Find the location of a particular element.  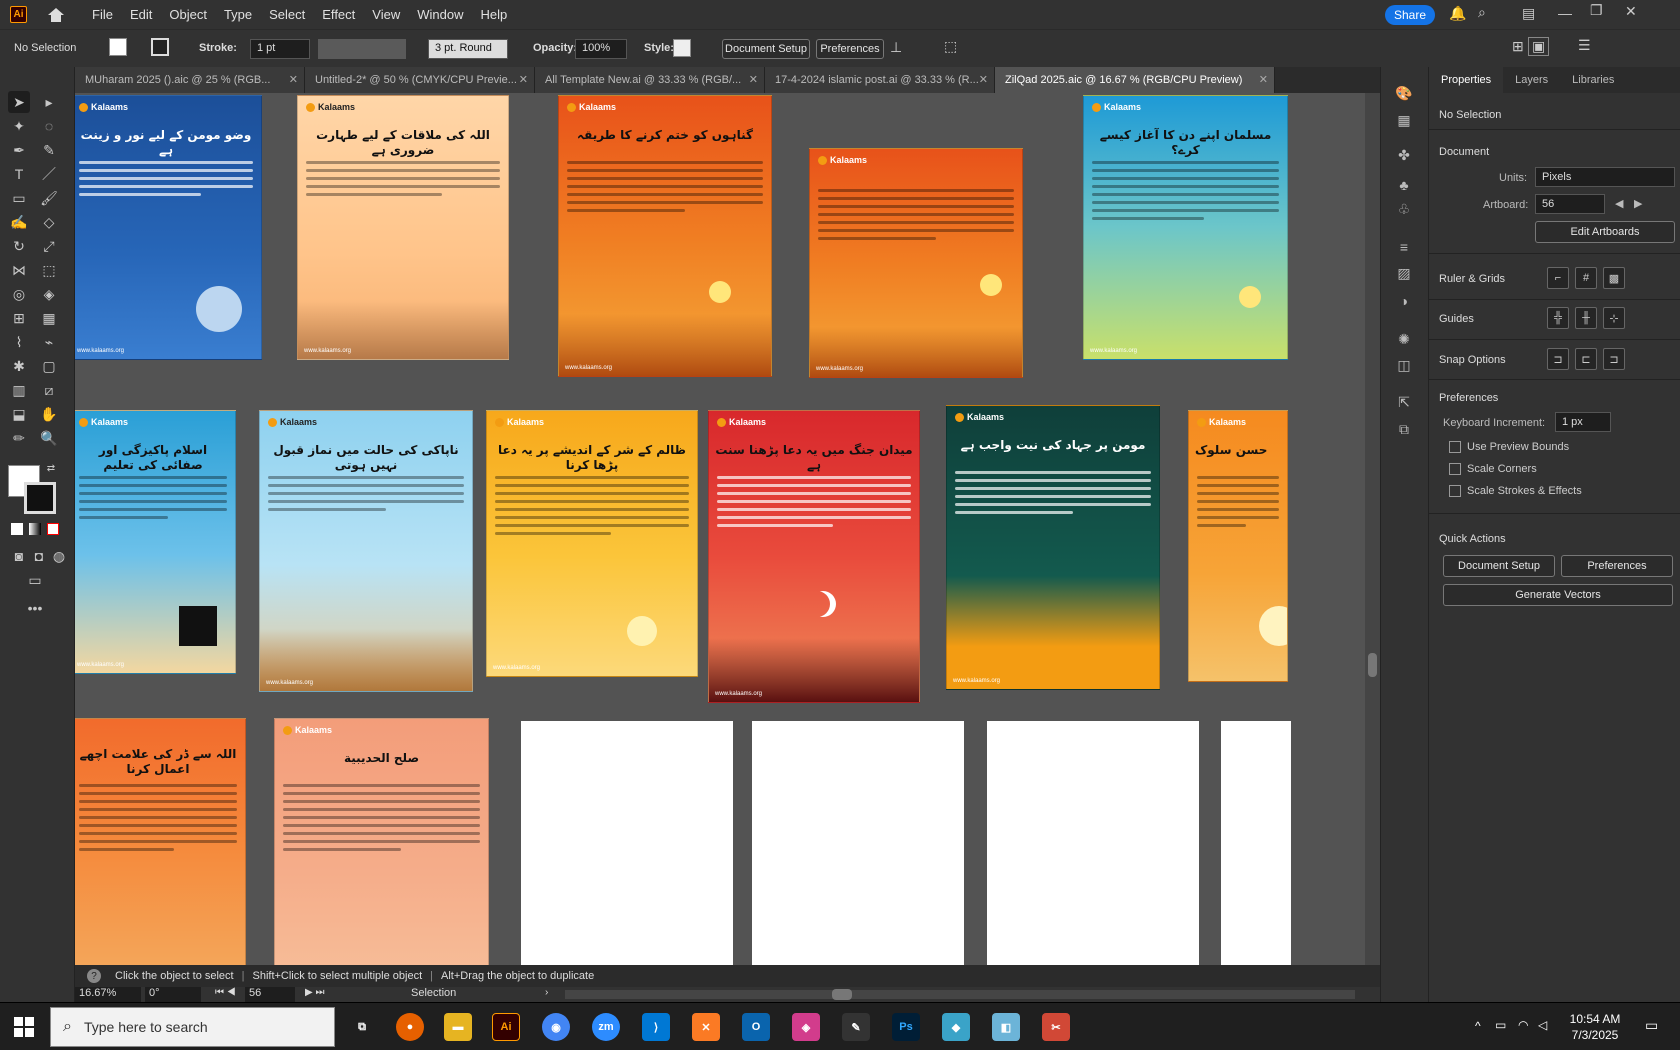

none-mode-icon is located at coordinates (53, 529).